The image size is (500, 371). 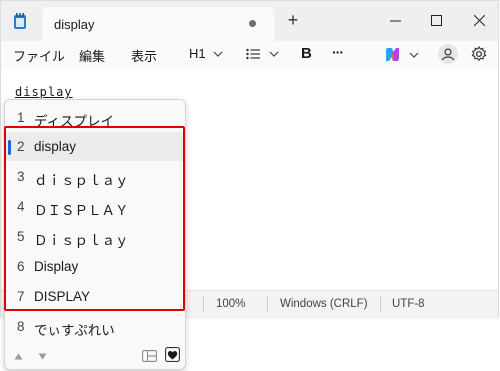 What do you see at coordinates (230, 304) in the screenshot?
I see `zoom-level: 100%` at bounding box center [230, 304].